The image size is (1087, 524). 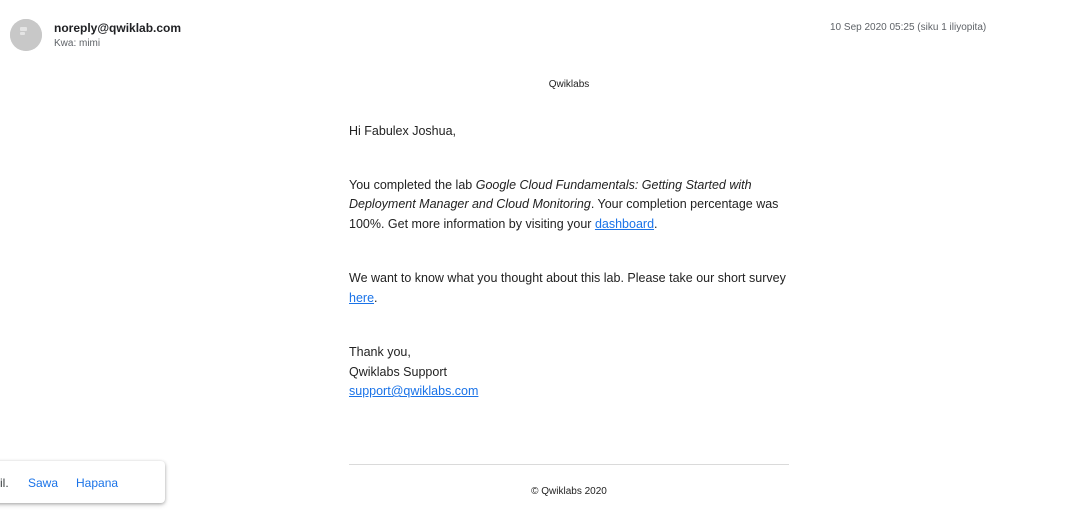 What do you see at coordinates (77, 43) in the screenshot?
I see `recipient-line: Kwa: mimi` at bounding box center [77, 43].